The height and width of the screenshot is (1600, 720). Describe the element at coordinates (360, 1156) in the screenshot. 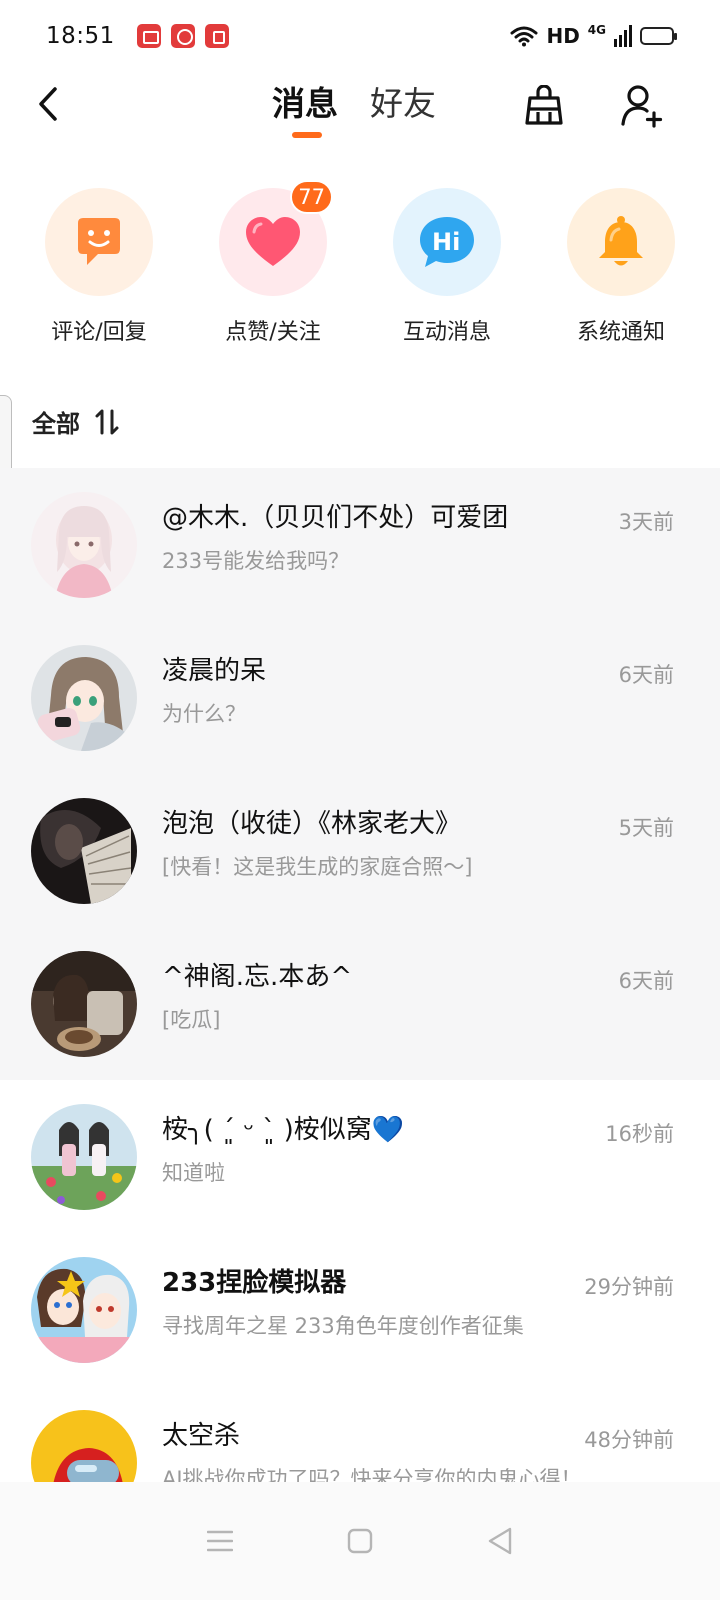

I see `conversation-row: 桉╮( ´͈ ᵕ `͈ )桉似窝💙 知道啦 16秒前` at that location.